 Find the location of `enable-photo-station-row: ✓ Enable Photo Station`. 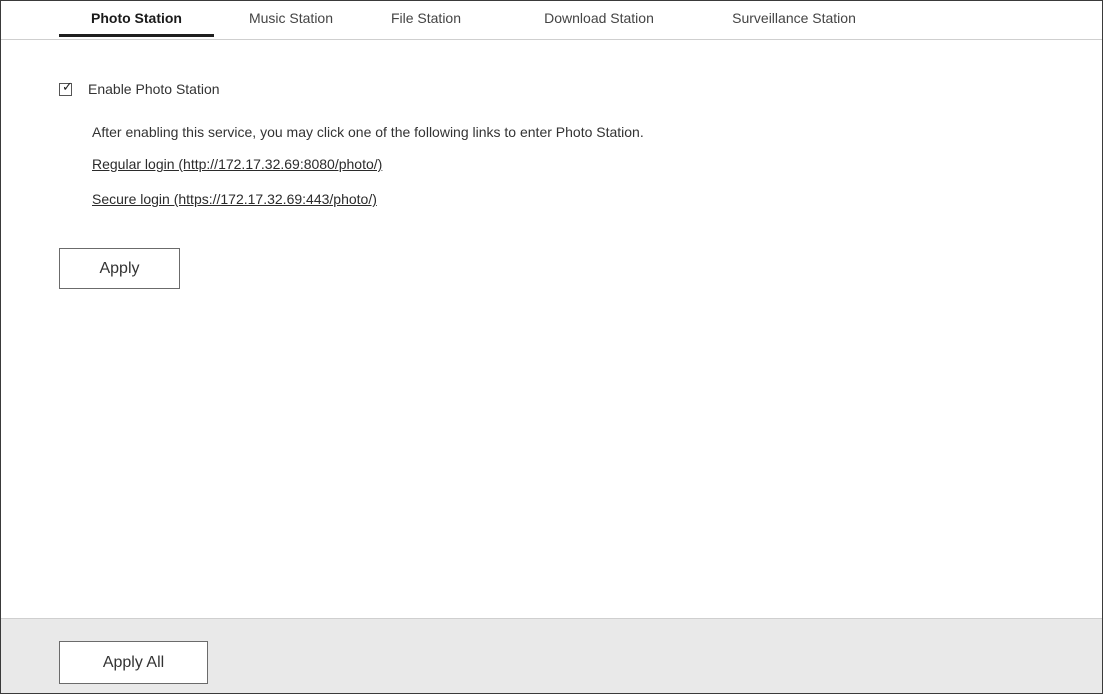

enable-photo-station-row: ✓ Enable Photo Station is located at coordinates (139, 89).